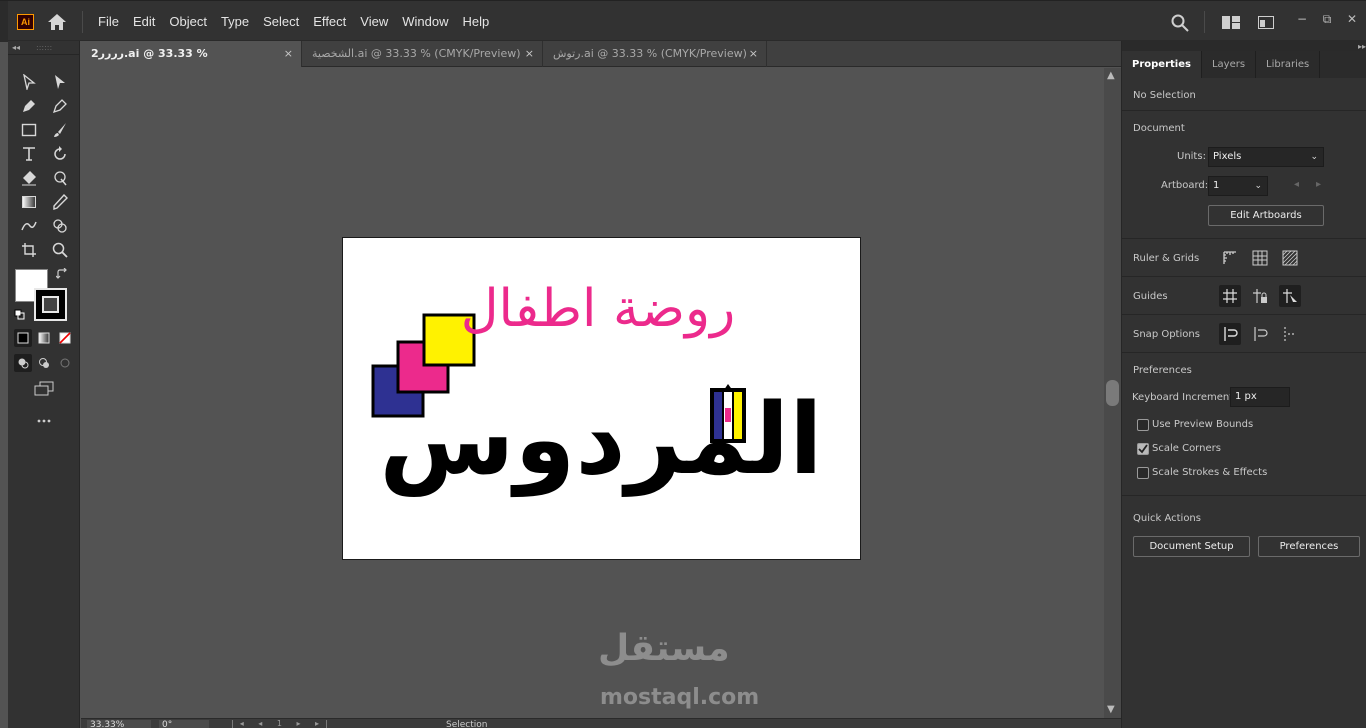  Describe the element at coordinates (144, 21) in the screenshot. I see `menu-edit: Edit` at that location.